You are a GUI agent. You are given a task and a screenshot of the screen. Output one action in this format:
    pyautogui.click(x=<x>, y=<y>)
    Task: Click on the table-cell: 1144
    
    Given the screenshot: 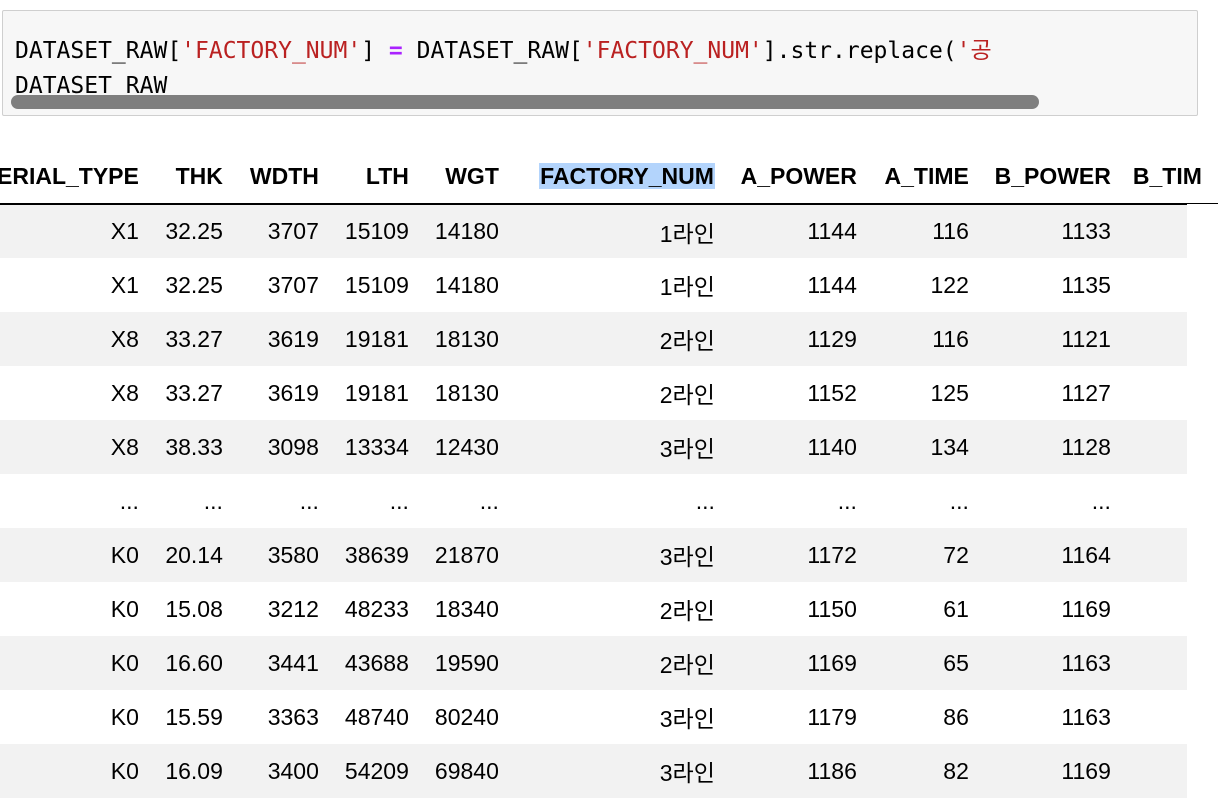 What is the action you would take?
    pyautogui.click(x=832, y=231)
    